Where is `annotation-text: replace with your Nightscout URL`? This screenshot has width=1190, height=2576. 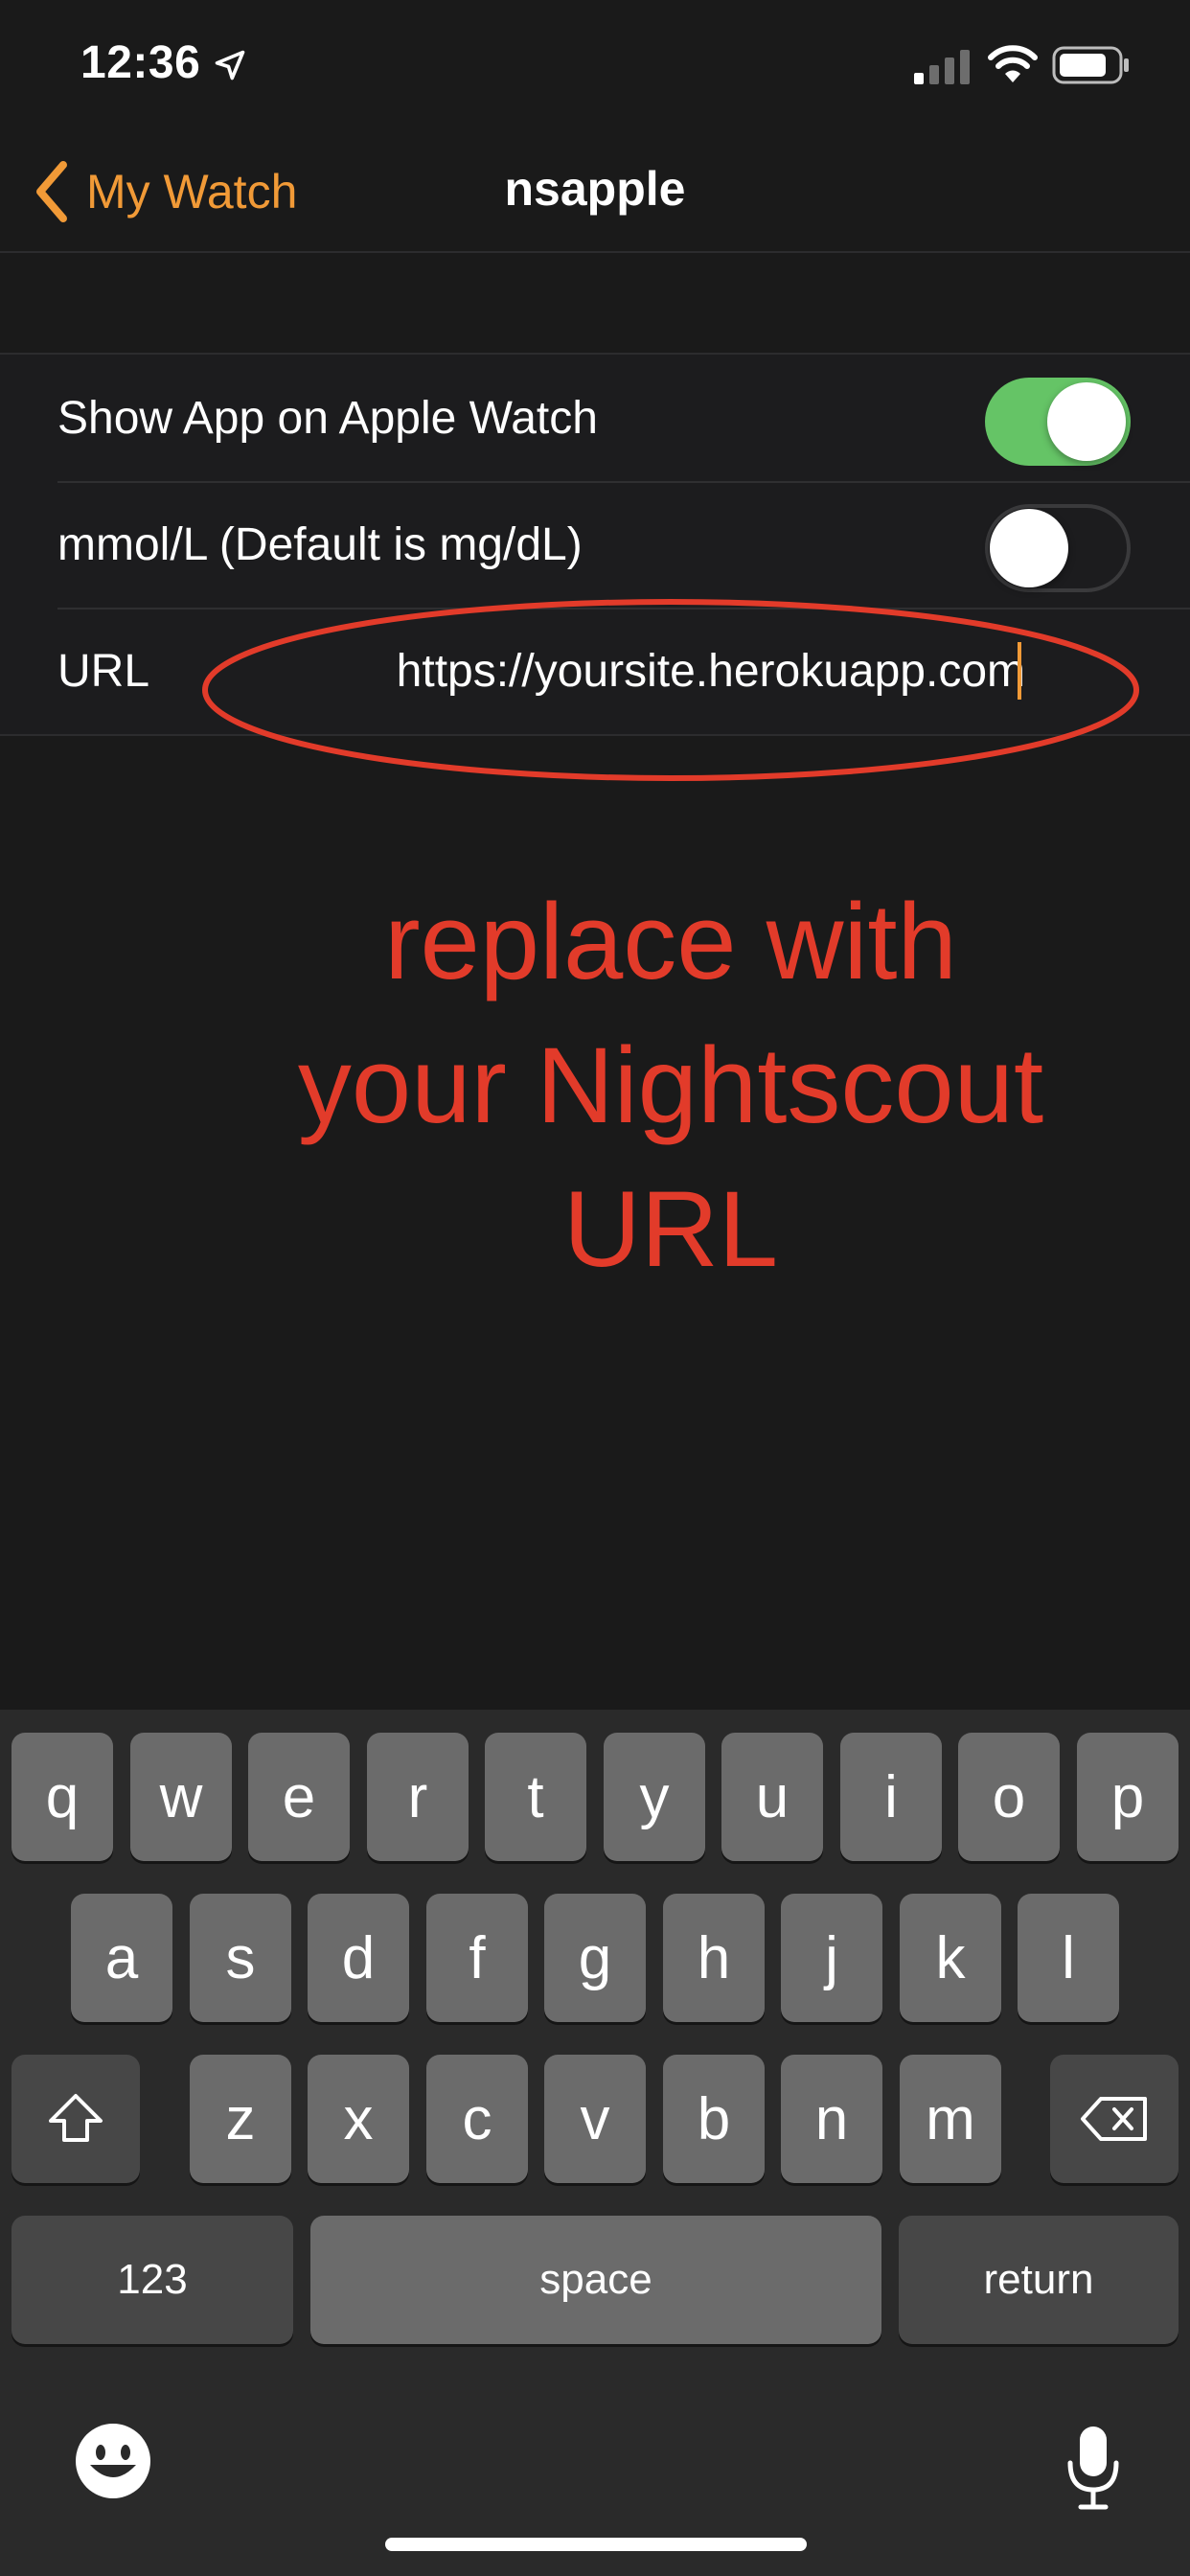 annotation-text: replace with your Nightscout URL is located at coordinates (671, 1085).